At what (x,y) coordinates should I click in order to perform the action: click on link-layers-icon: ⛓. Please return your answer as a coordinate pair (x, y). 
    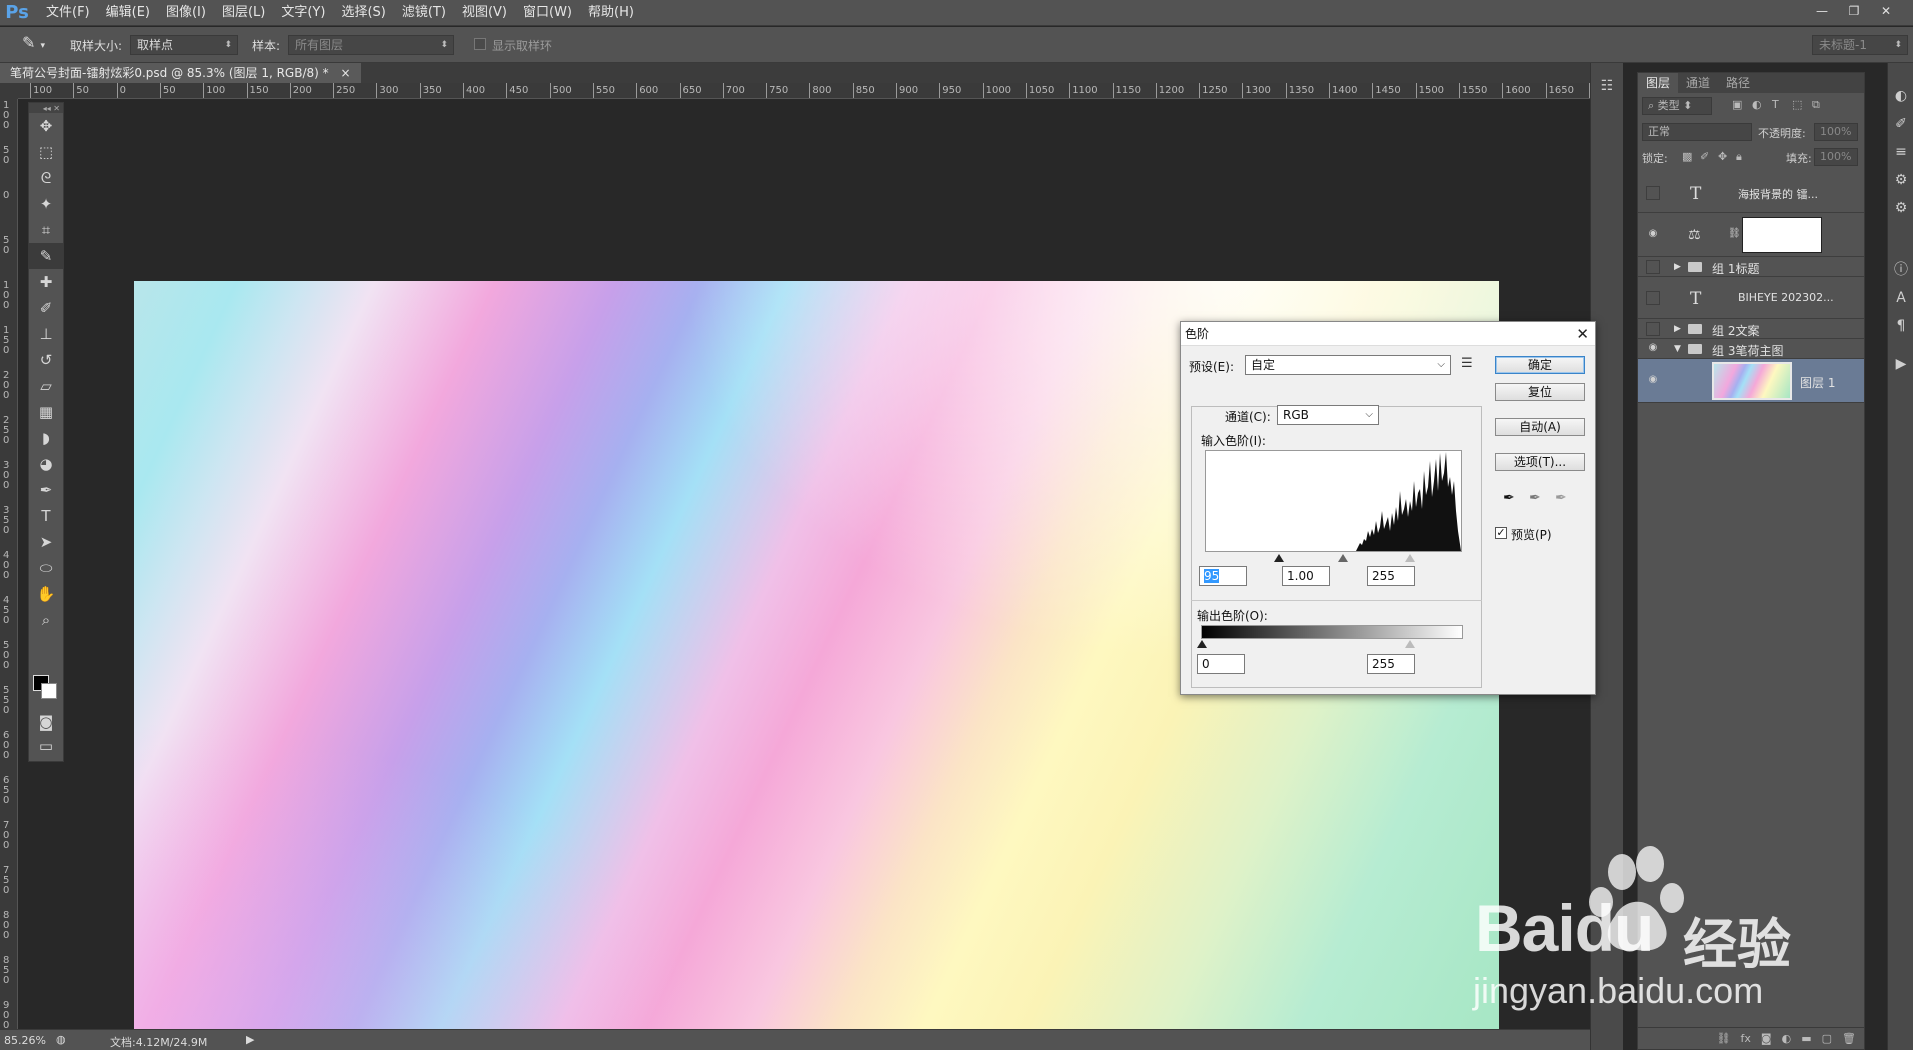
    Looking at the image, I should click on (1724, 1038).